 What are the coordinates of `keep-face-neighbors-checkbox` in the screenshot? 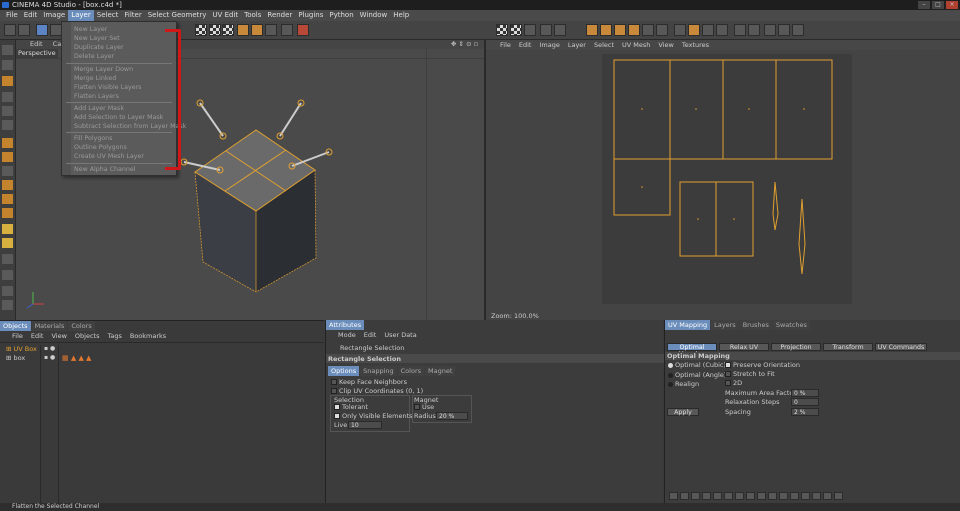 It's located at (334, 382).